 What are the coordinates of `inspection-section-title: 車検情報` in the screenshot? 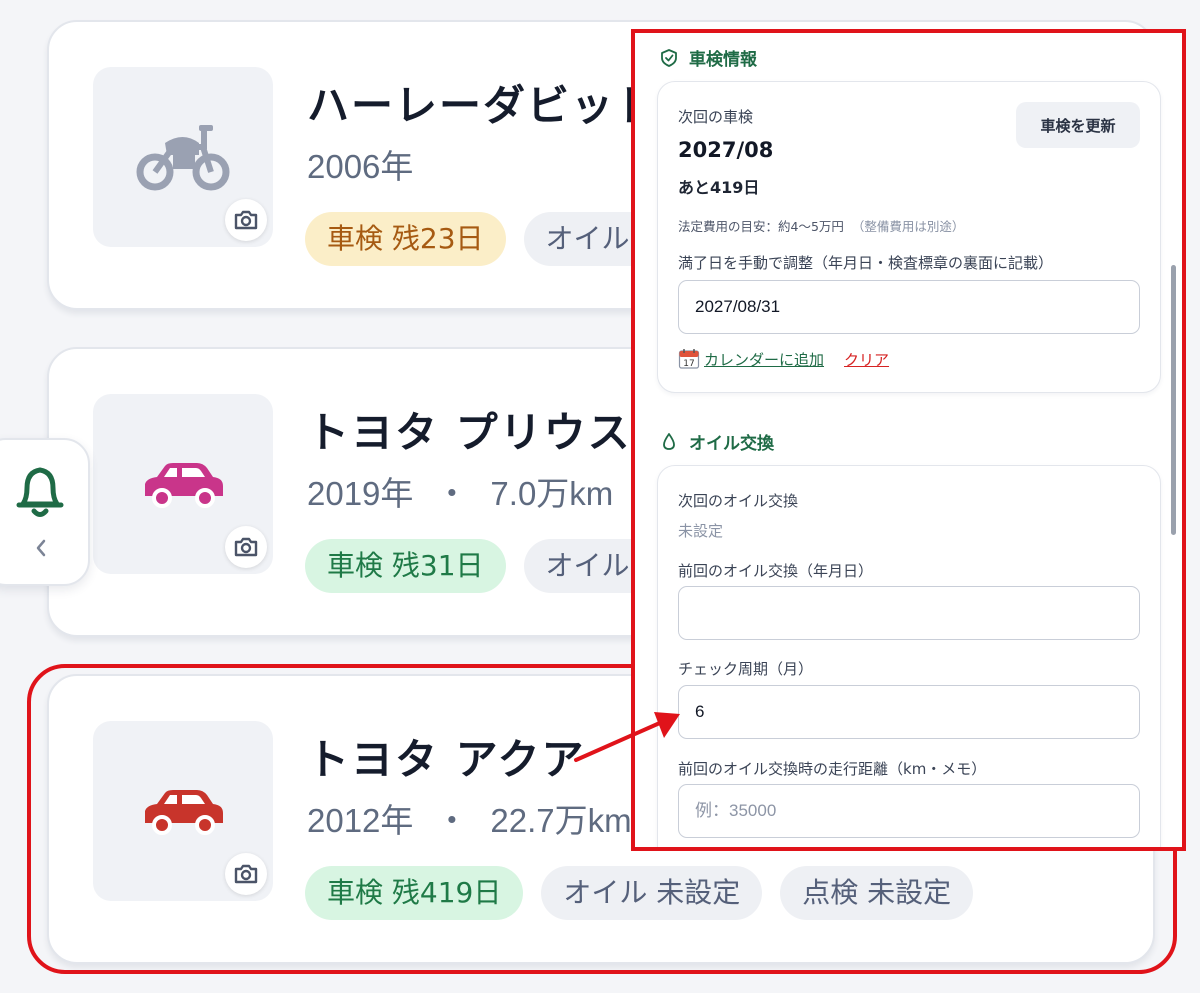 It's located at (723, 60).